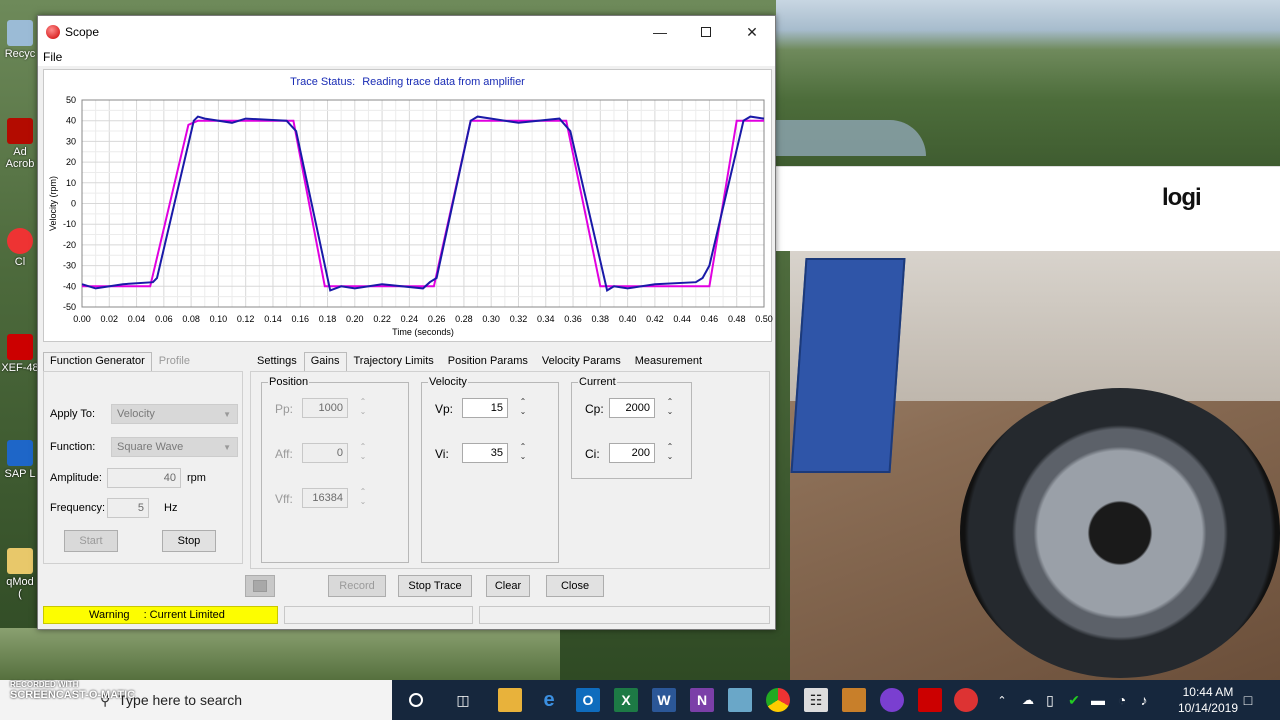 The image size is (1280, 720). Describe the element at coordinates (69, 286) in the screenshot. I see `y-tick-label: -40` at that location.